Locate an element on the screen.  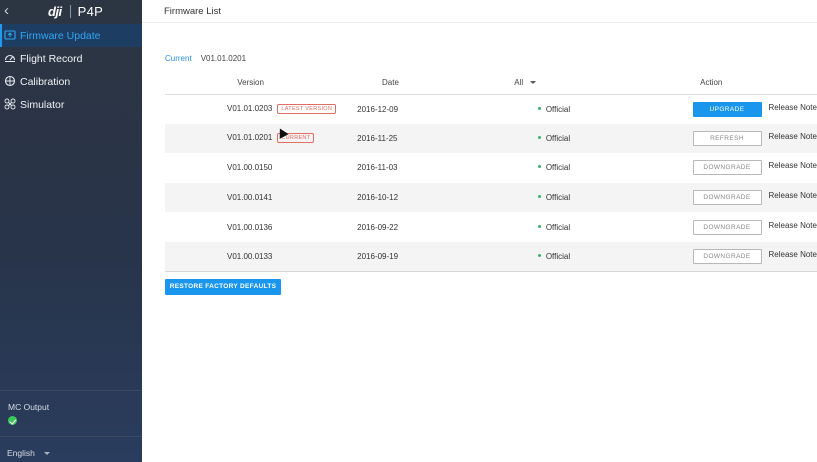
version-text: V01.00.0150 is located at coordinates (250, 168).